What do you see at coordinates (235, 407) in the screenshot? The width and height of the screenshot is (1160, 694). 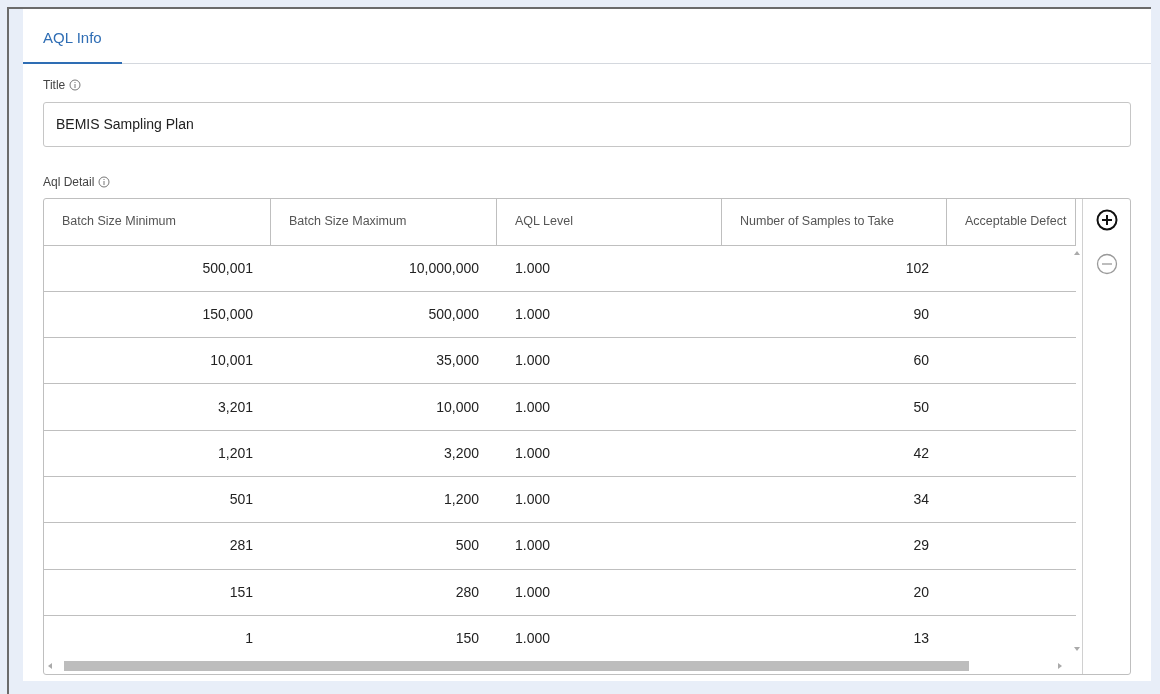 I see `table-cell-text: 3,201` at bounding box center [235, 407].